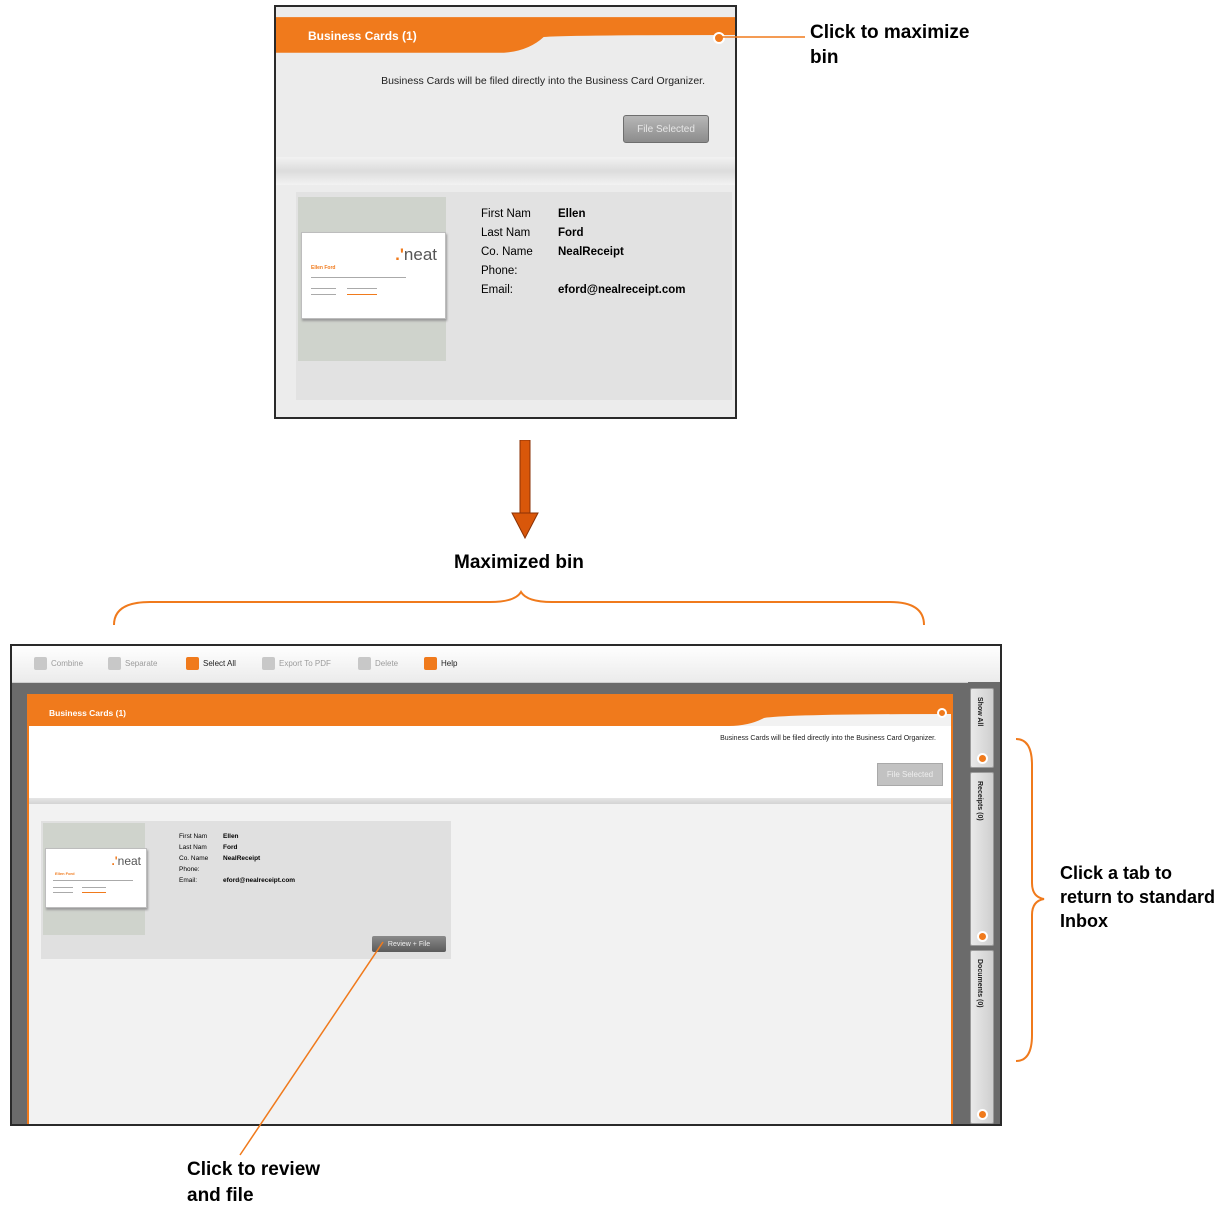 The image size is (1225, 1216). I want to click on toolbar-label: Help, so click(449, 663).